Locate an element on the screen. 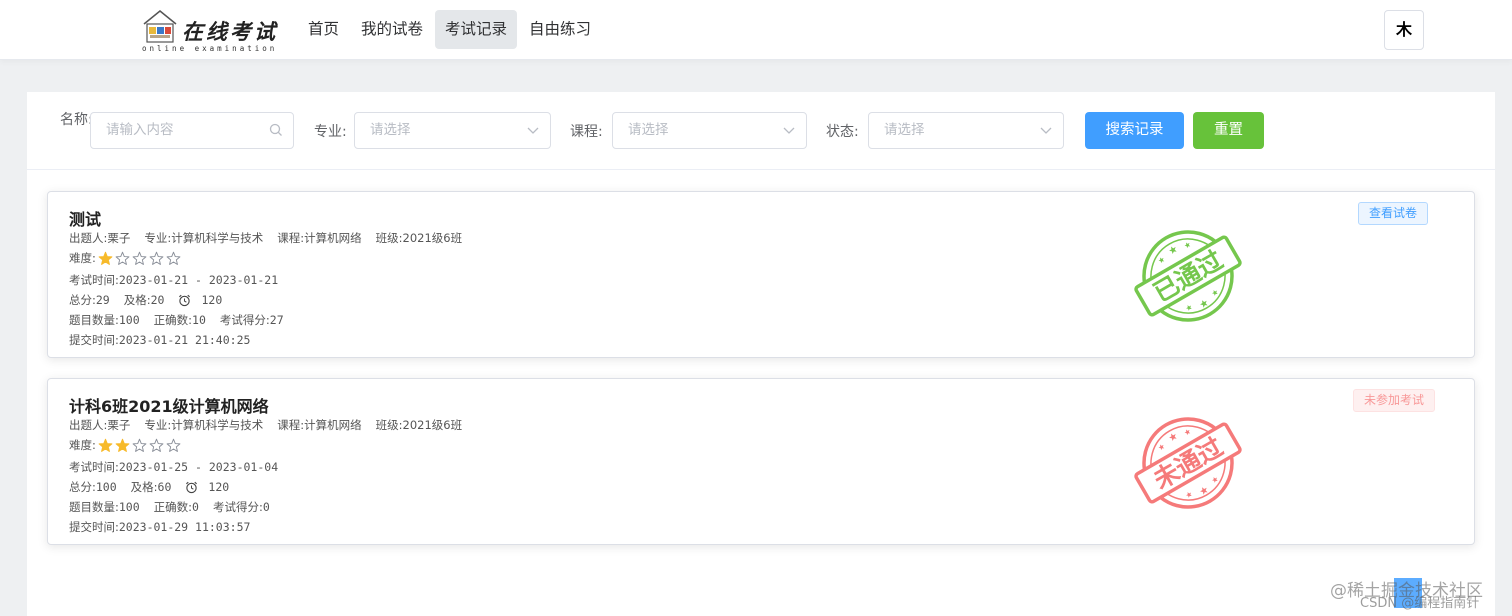 This screenshot has height=616, width=1512. class-value: 2021级6班 is located at coordinates (432, 425).